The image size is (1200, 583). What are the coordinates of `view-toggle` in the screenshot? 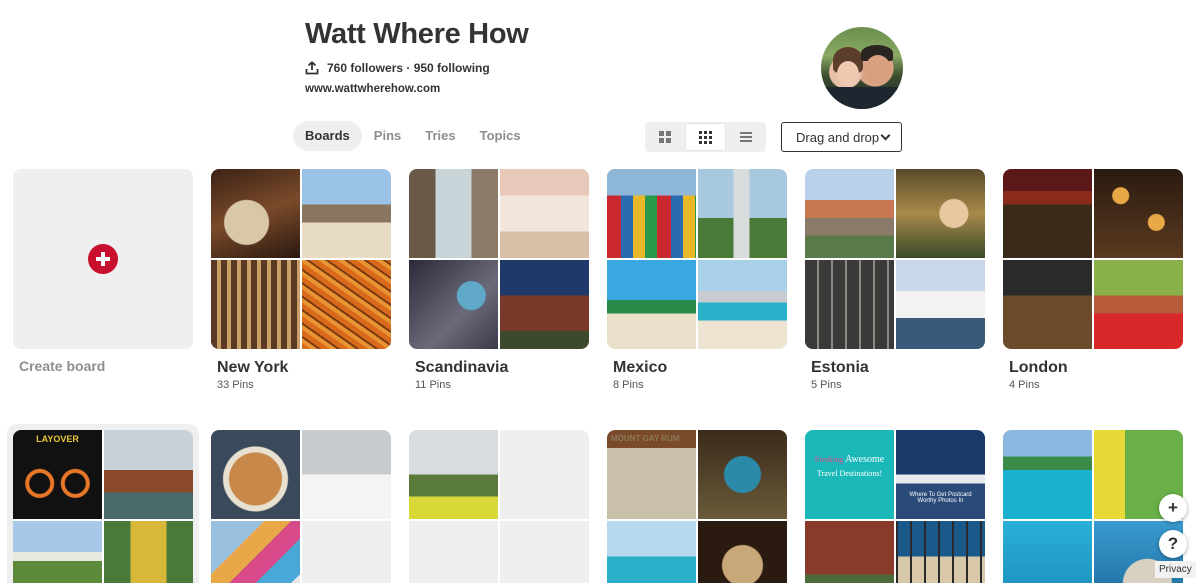 It's located at (705, 137).